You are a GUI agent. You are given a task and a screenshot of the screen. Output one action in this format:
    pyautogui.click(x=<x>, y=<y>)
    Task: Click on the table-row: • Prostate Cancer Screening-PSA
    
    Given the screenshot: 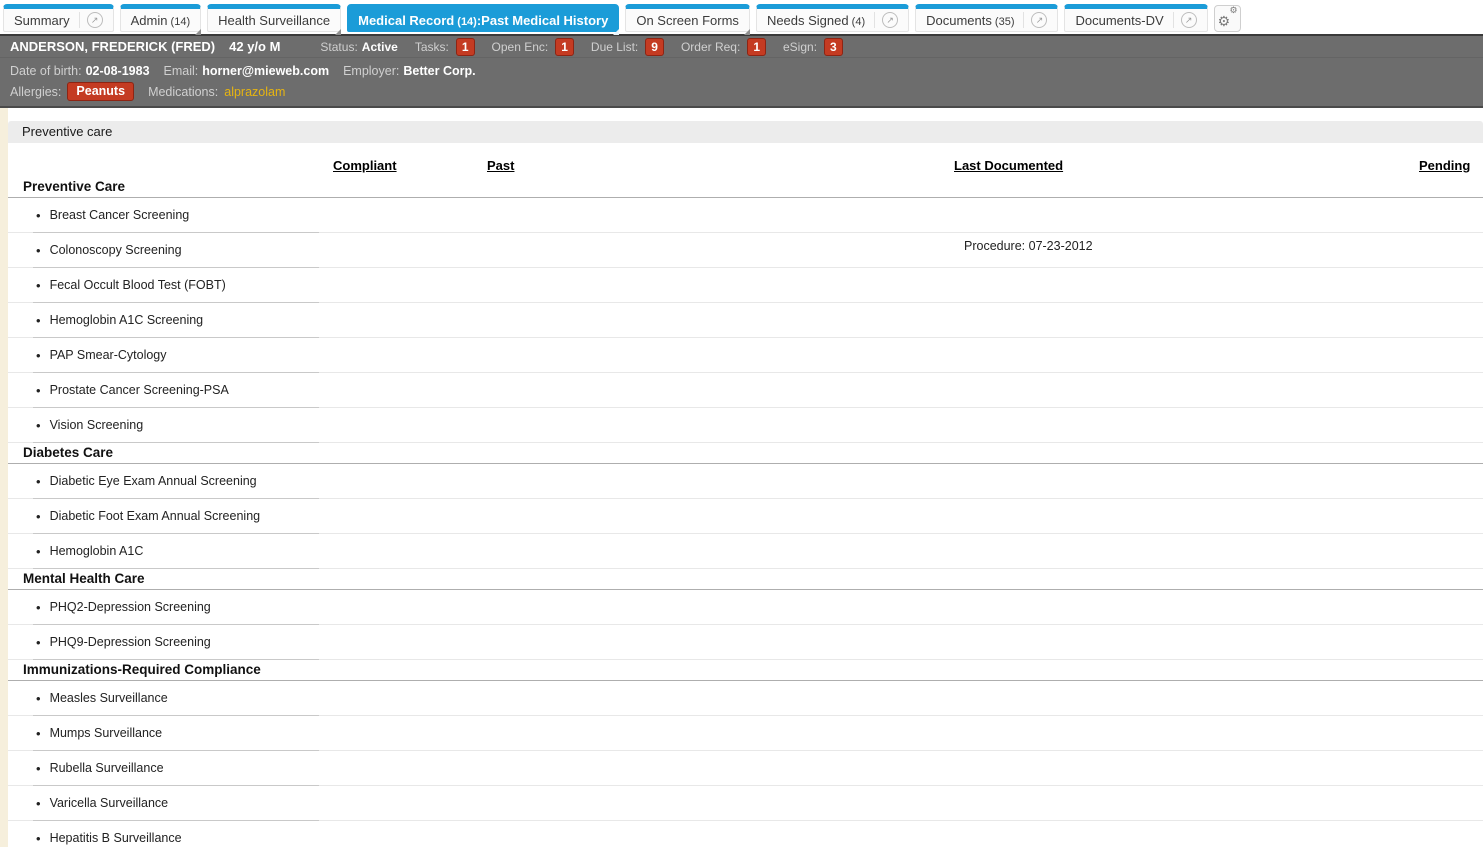 What is the action you would take?
    pyautogui.click(x=745, y=390)
    